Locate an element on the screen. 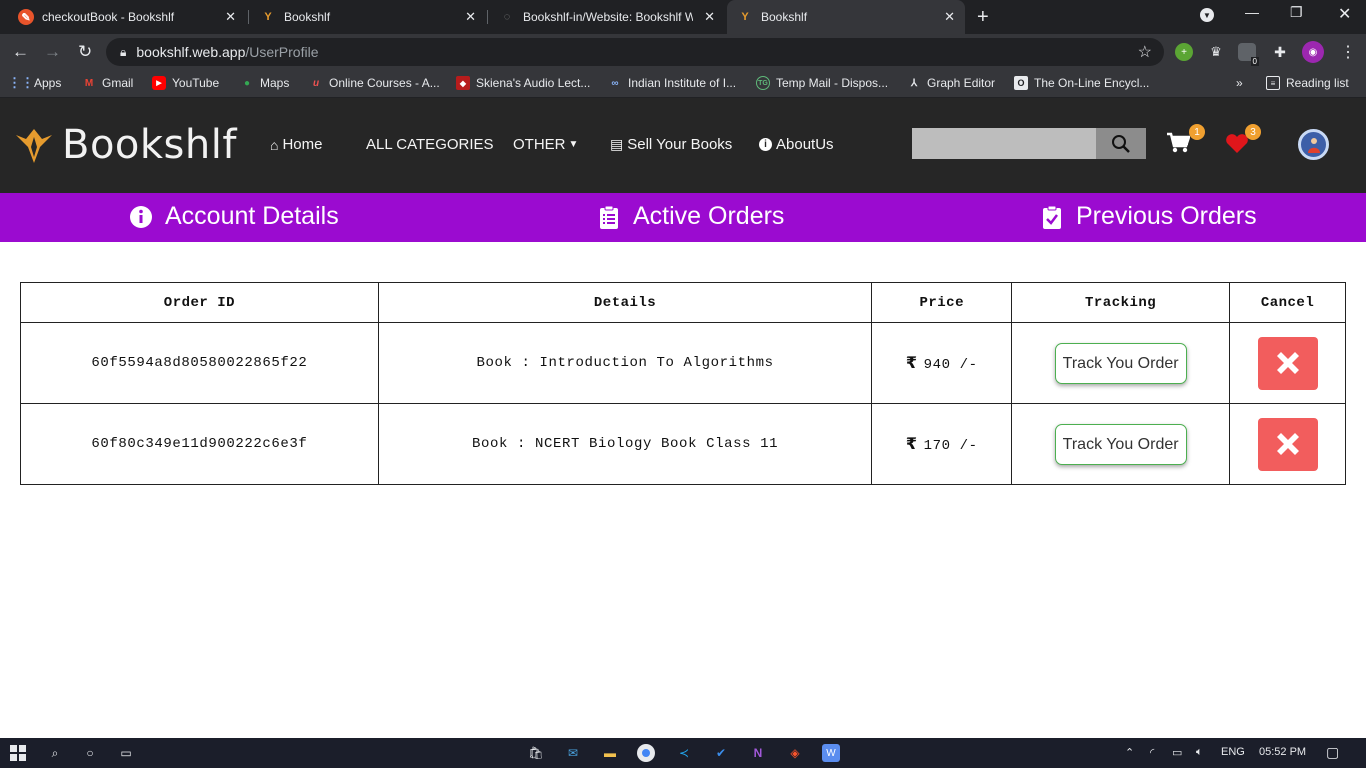 This screenshot has height=768, width=1366. clipboard-check-icon is located at coordinates (1052, 217).